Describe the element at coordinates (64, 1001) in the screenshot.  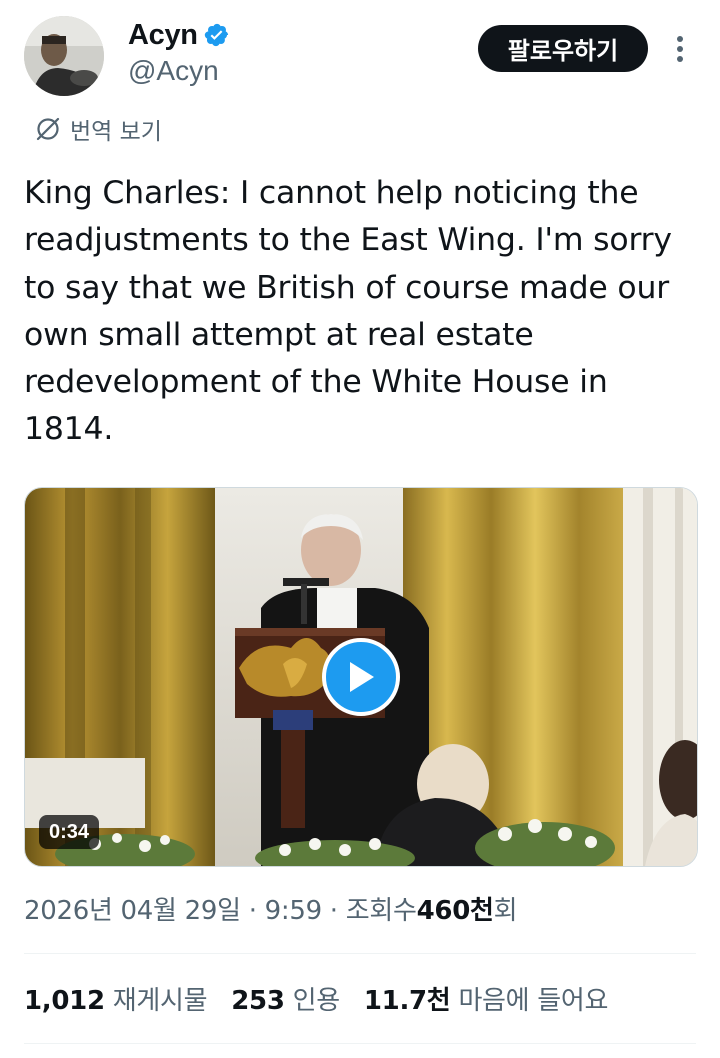
I see `retweets-count: 1,012` at that location.